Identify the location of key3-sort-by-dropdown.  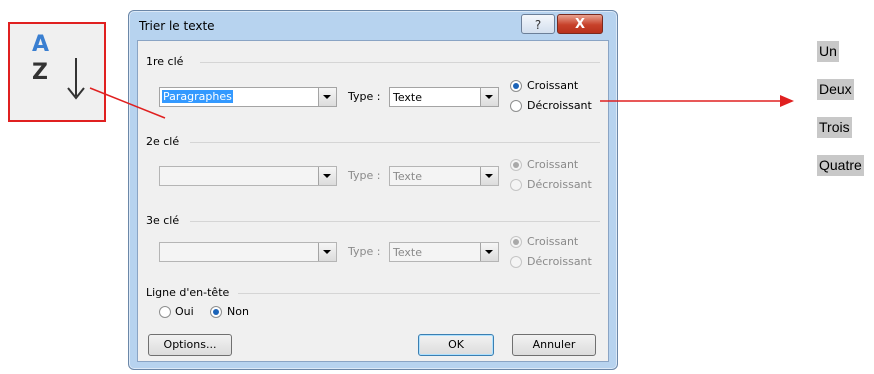
(248, 252).